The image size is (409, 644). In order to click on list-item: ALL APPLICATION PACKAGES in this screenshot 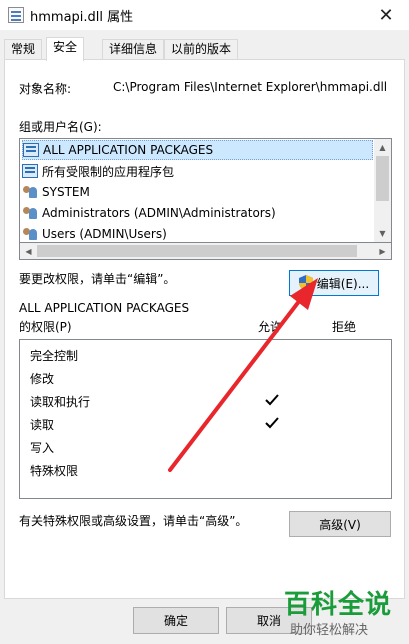, I will do `click(197, 150)`.